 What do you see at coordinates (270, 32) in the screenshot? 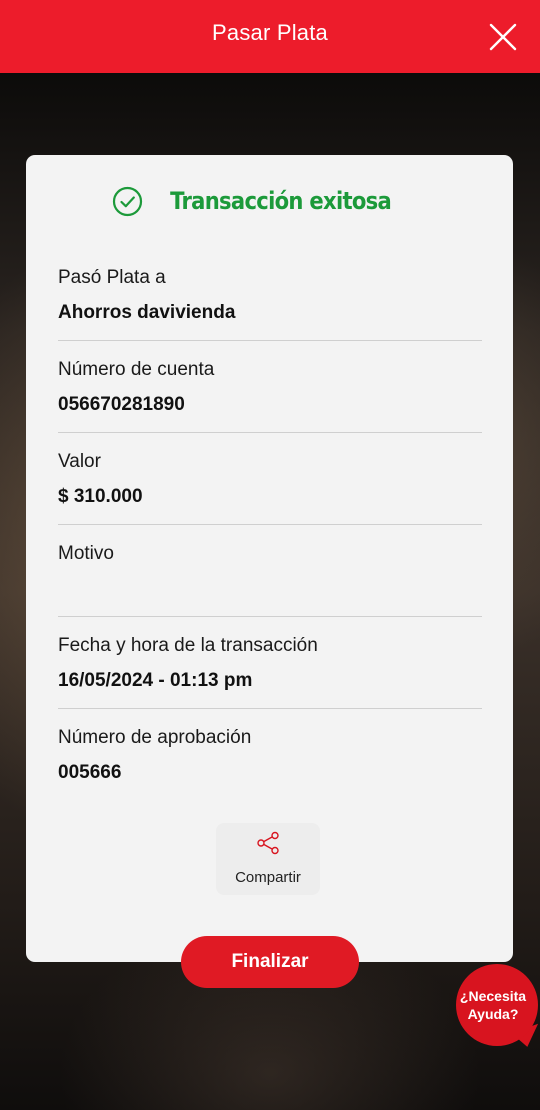
I see `header-title: Pasar Plata` at bounding box center [270, 32].